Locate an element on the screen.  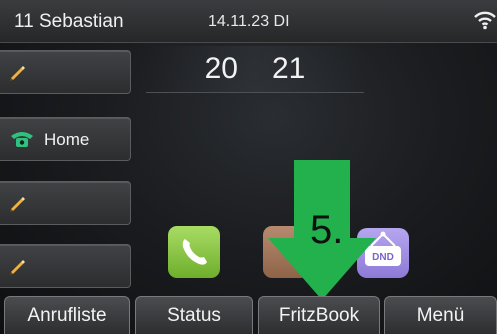
phone-icon is located at coordinates (22, 141).